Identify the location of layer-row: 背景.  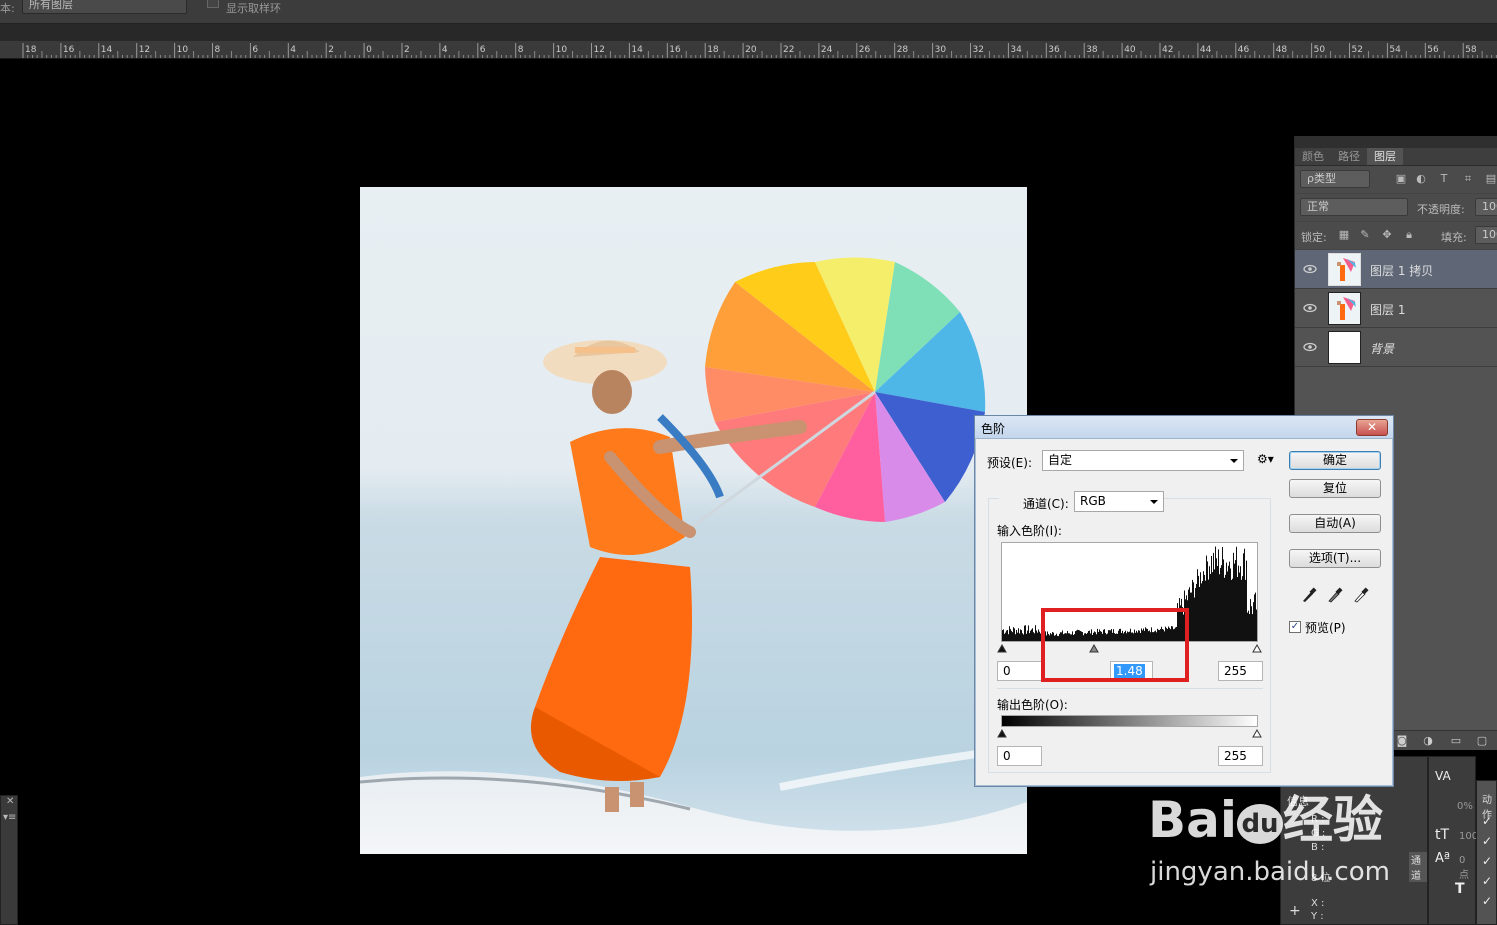
(1396, 347).